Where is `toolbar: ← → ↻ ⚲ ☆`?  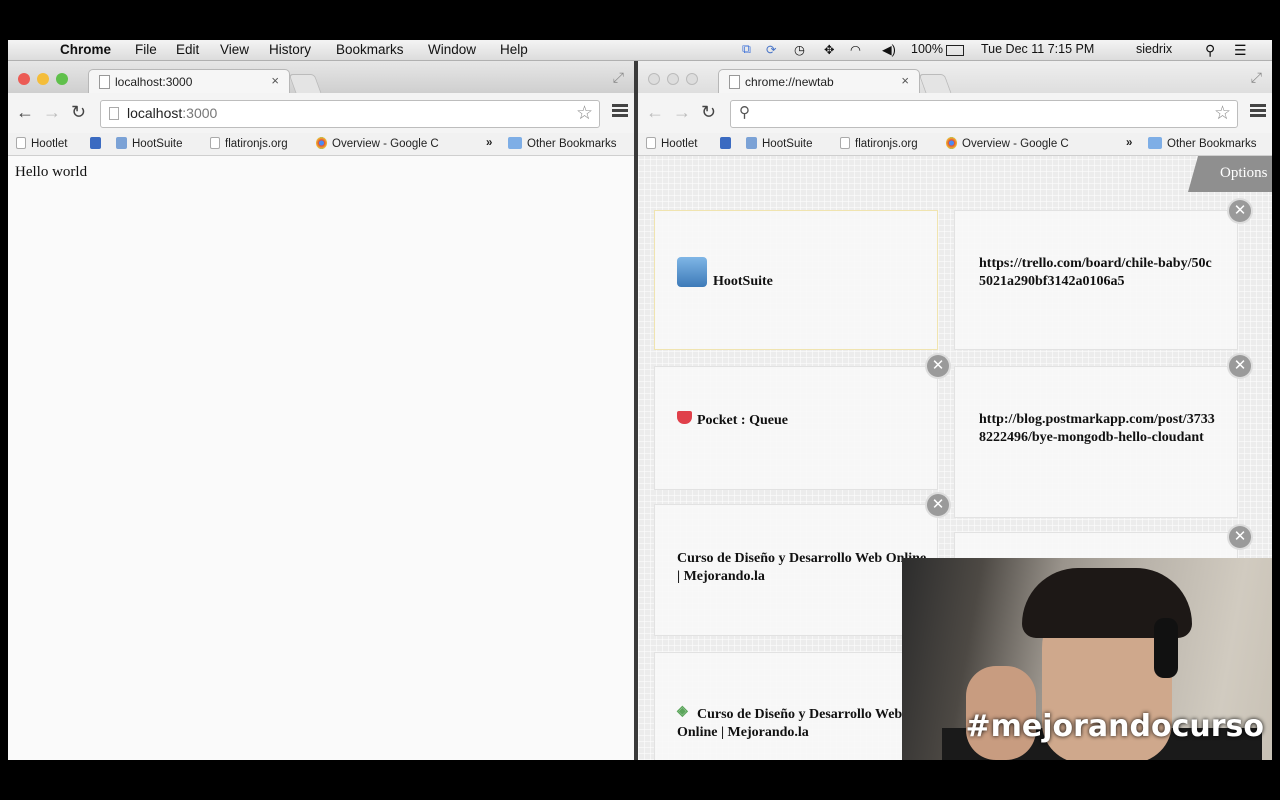
toolbar: ← → ↻ ⚲ ☆ is located at coordinates (955, 113).